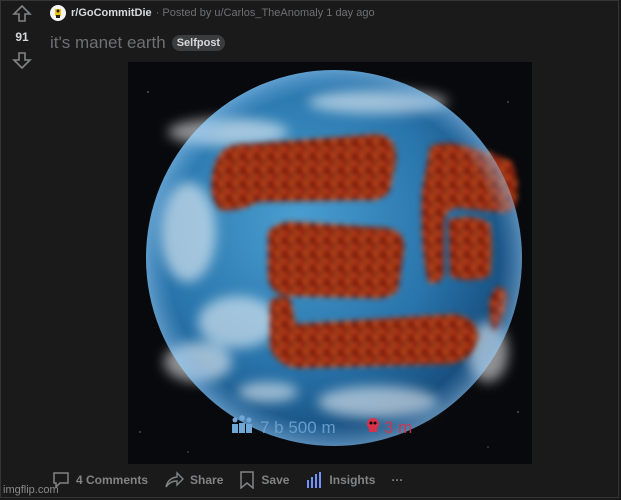 The image size is (621, 500). I want to click on bookmark-icon, so click(247, 480).